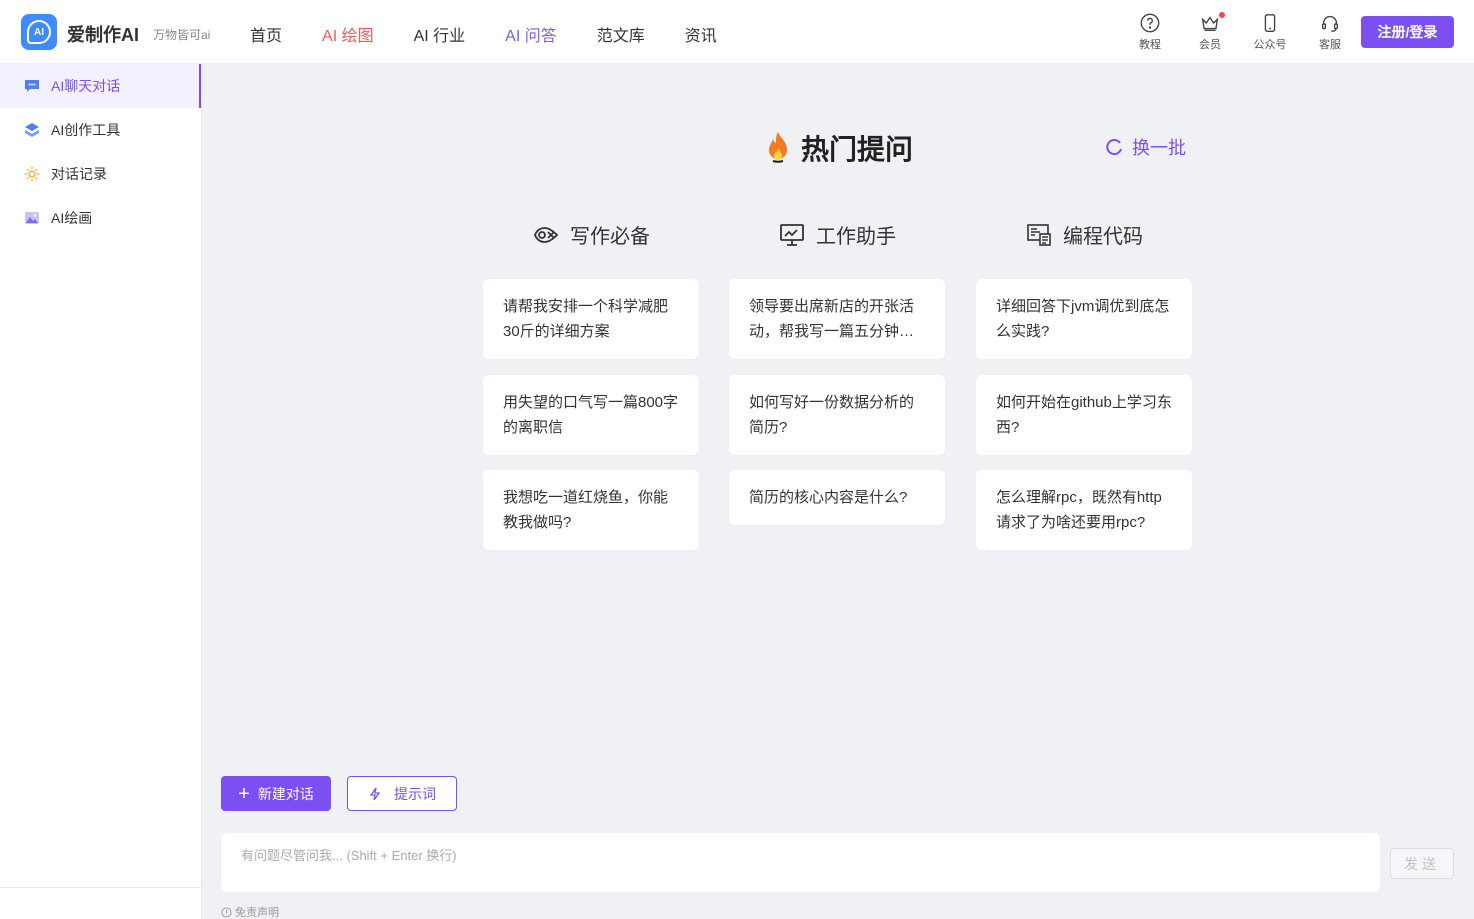 The height and width of the screenshot is (919, 1474). I want to click on membership-button: 会员, so click(1210, 32).